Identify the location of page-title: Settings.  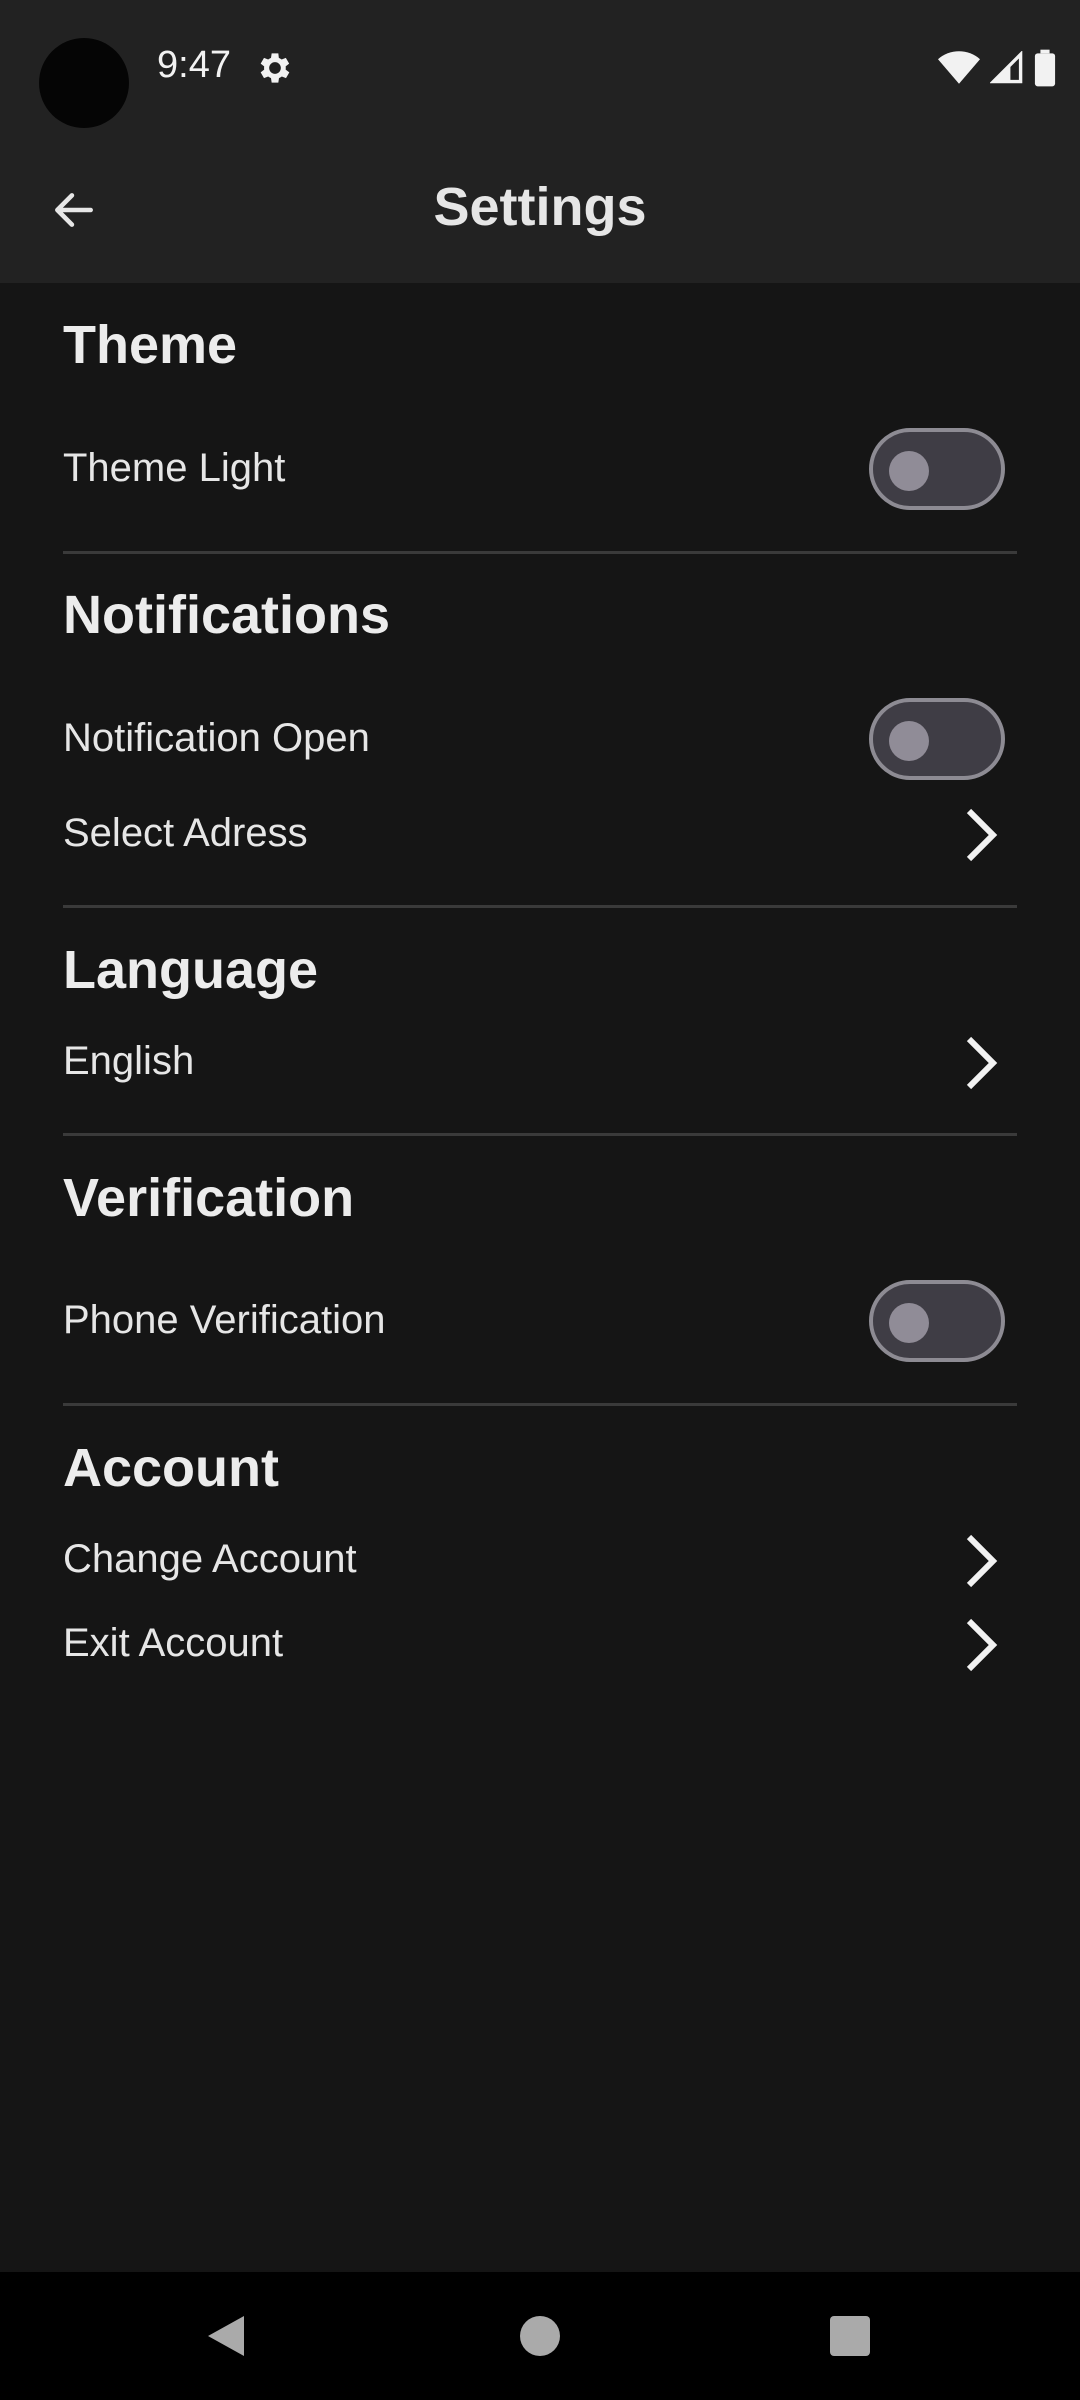
(540, 207).